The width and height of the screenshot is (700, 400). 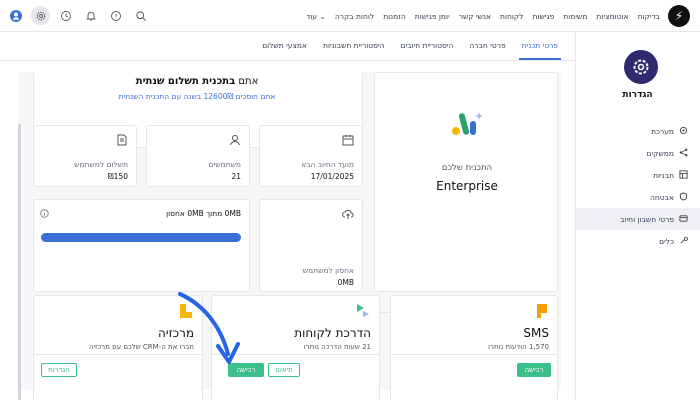 I want to click on top-icons: ?, so click(x=78, y=15).